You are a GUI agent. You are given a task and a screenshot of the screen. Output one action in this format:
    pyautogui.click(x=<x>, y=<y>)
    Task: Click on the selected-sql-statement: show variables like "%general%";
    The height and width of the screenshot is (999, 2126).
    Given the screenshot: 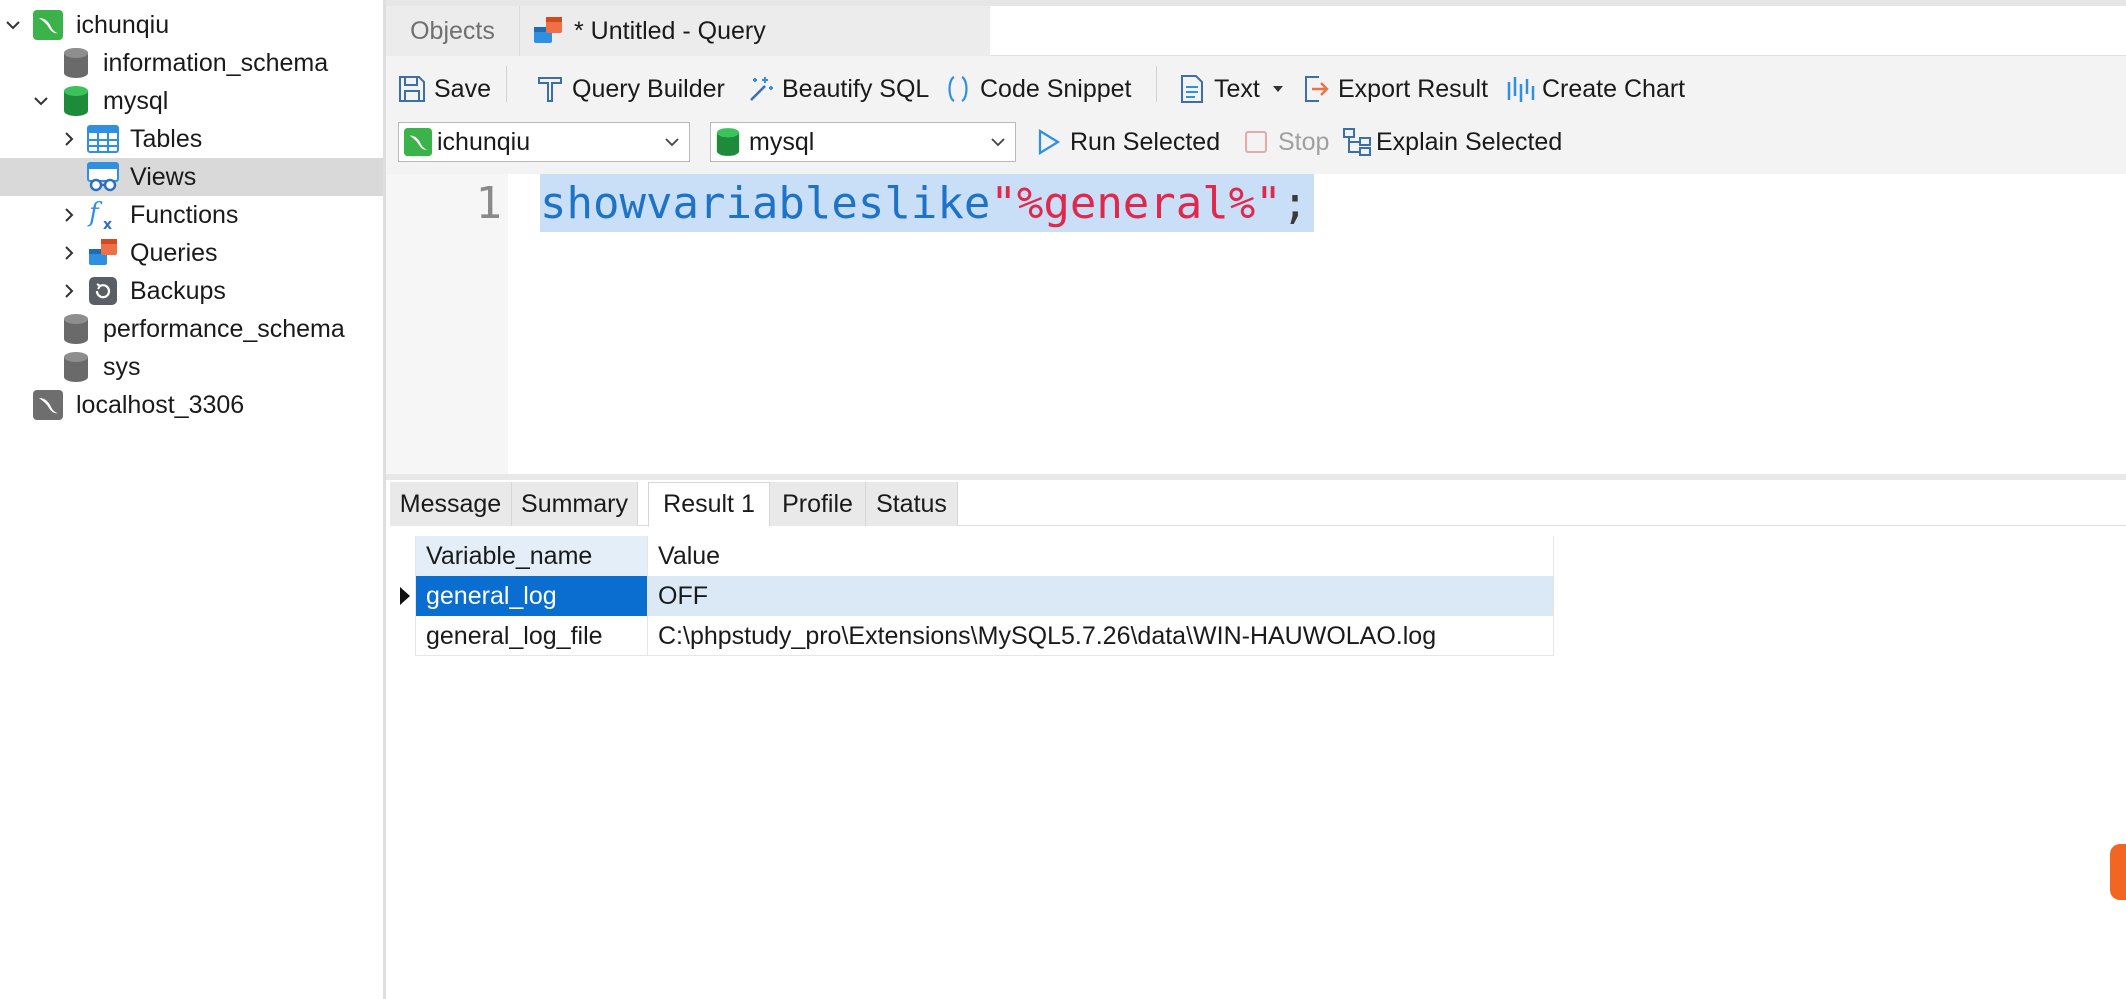 What is the action you would take?
    pyautogui.click(x=927, y=203)
    